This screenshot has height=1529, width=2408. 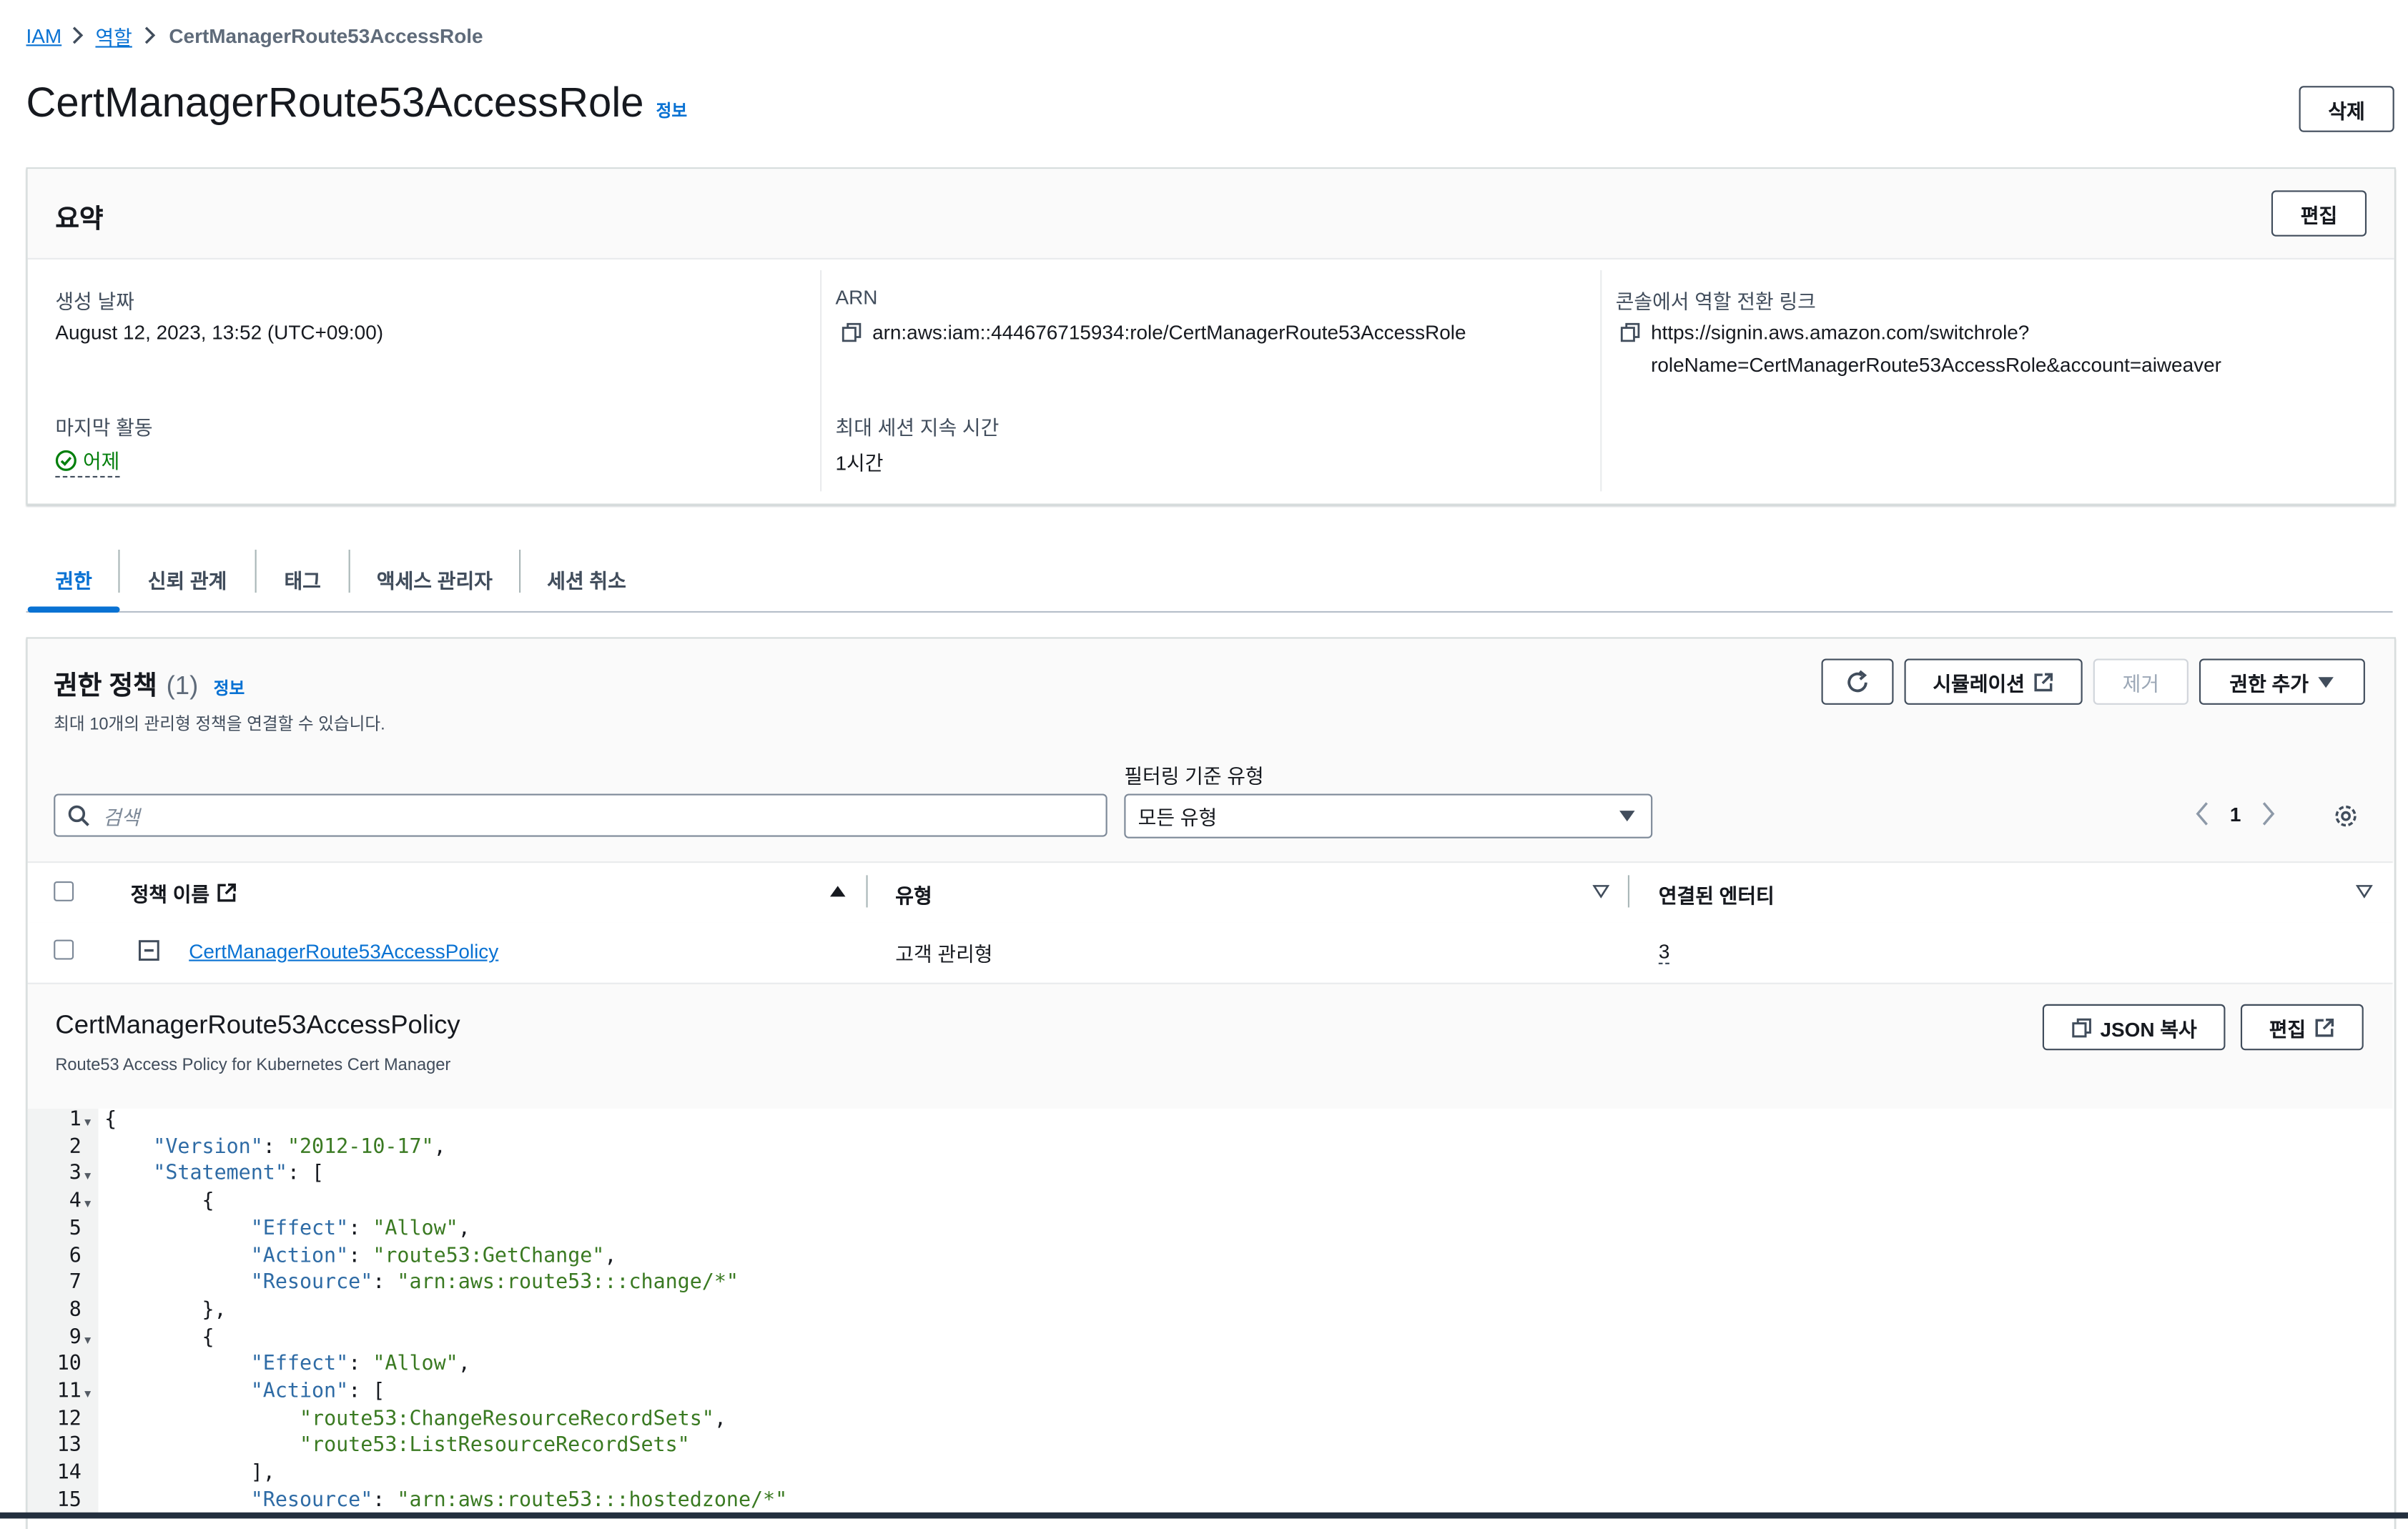 What do you see at coordinates (75, 1174) in the screenshot?
I see `line-number: 3` at bounding box center [75, 1174].